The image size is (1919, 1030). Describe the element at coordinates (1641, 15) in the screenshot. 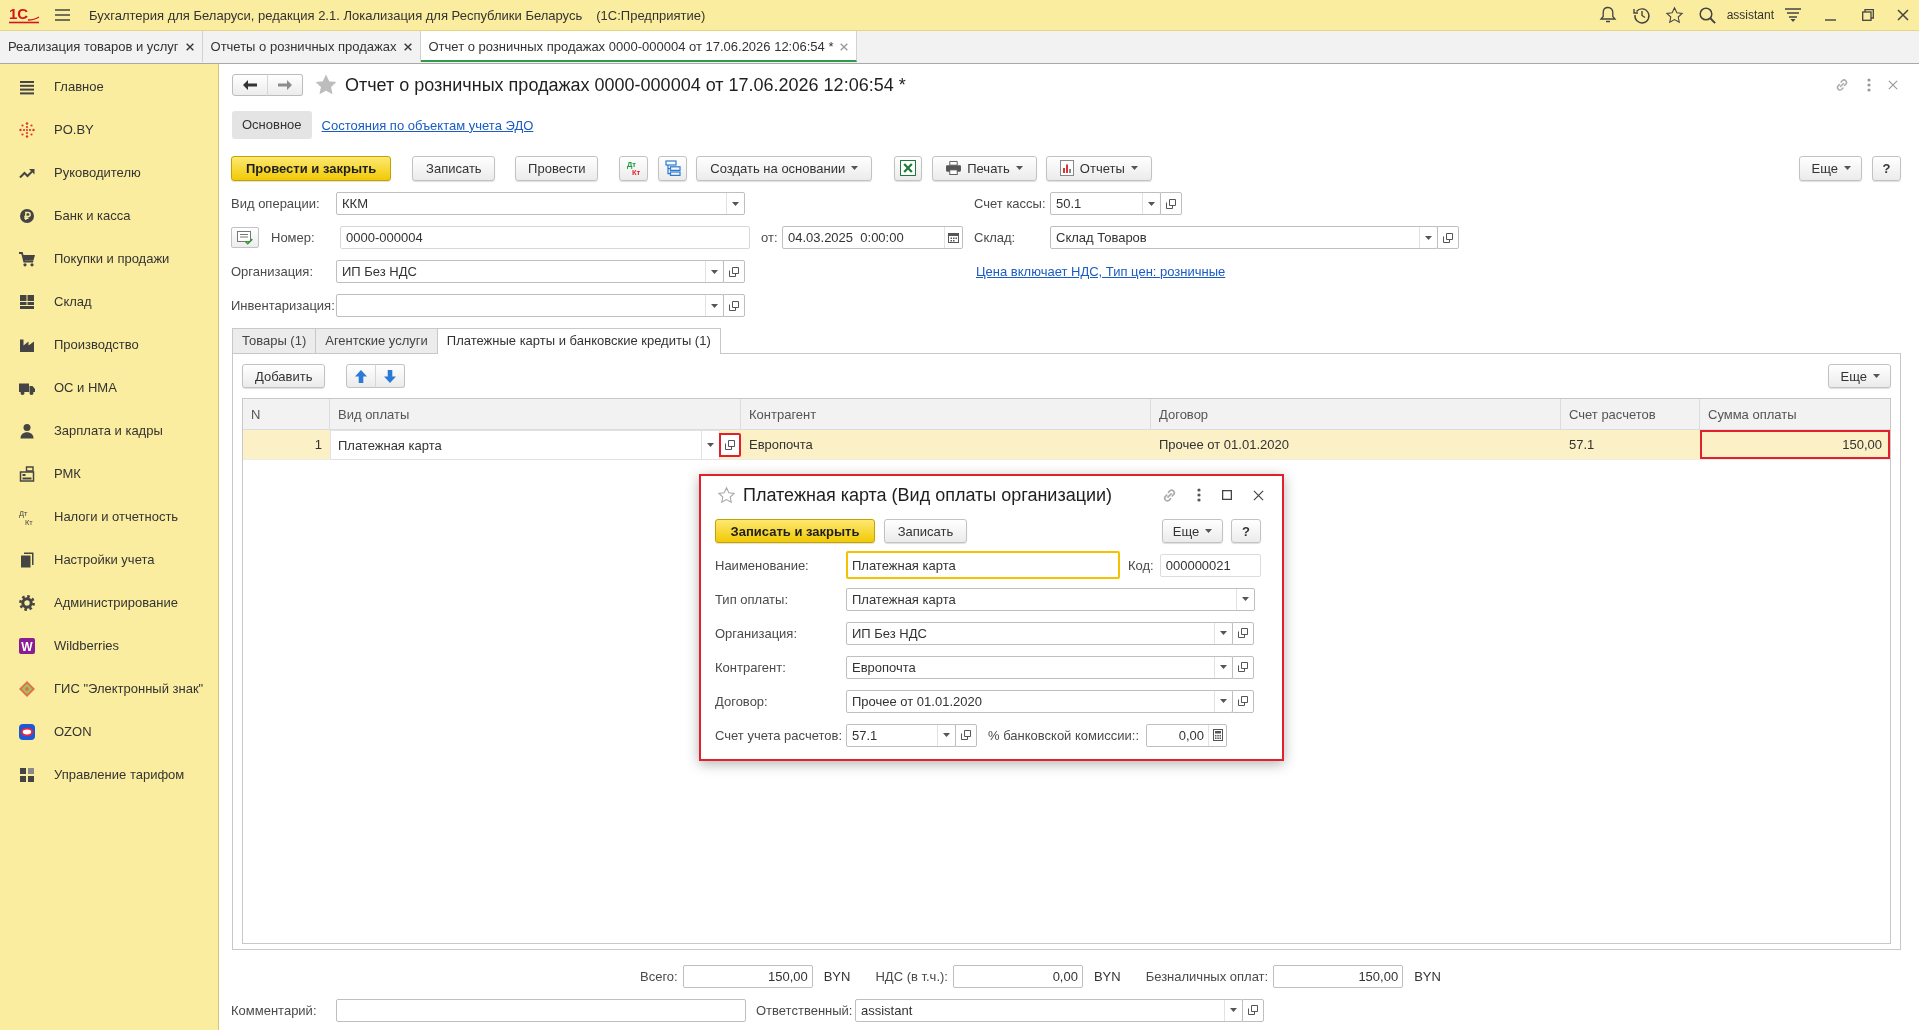

I see `history-icon` at that location.